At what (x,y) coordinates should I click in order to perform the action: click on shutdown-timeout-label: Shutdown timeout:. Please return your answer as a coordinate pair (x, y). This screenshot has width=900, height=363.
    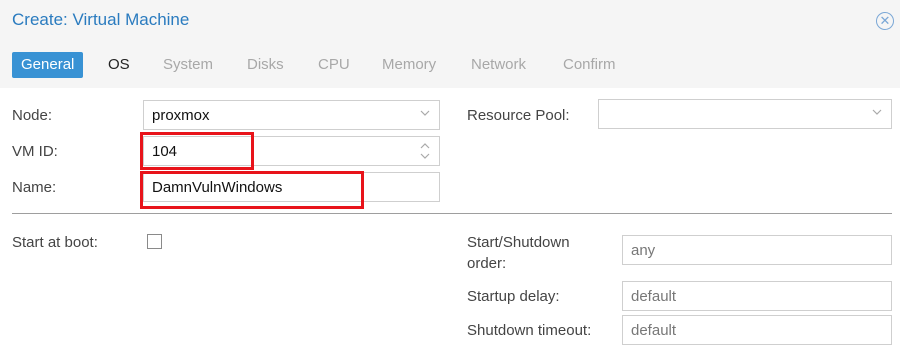
    Looking at the image, I should click on (529, 330).